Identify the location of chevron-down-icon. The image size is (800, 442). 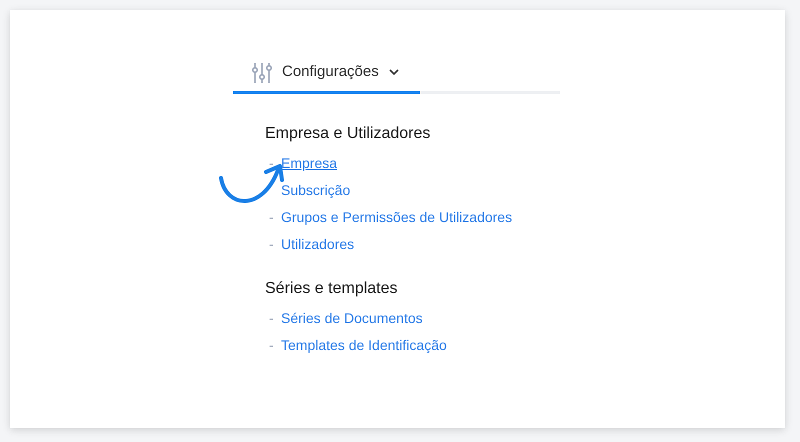
(393, 72).